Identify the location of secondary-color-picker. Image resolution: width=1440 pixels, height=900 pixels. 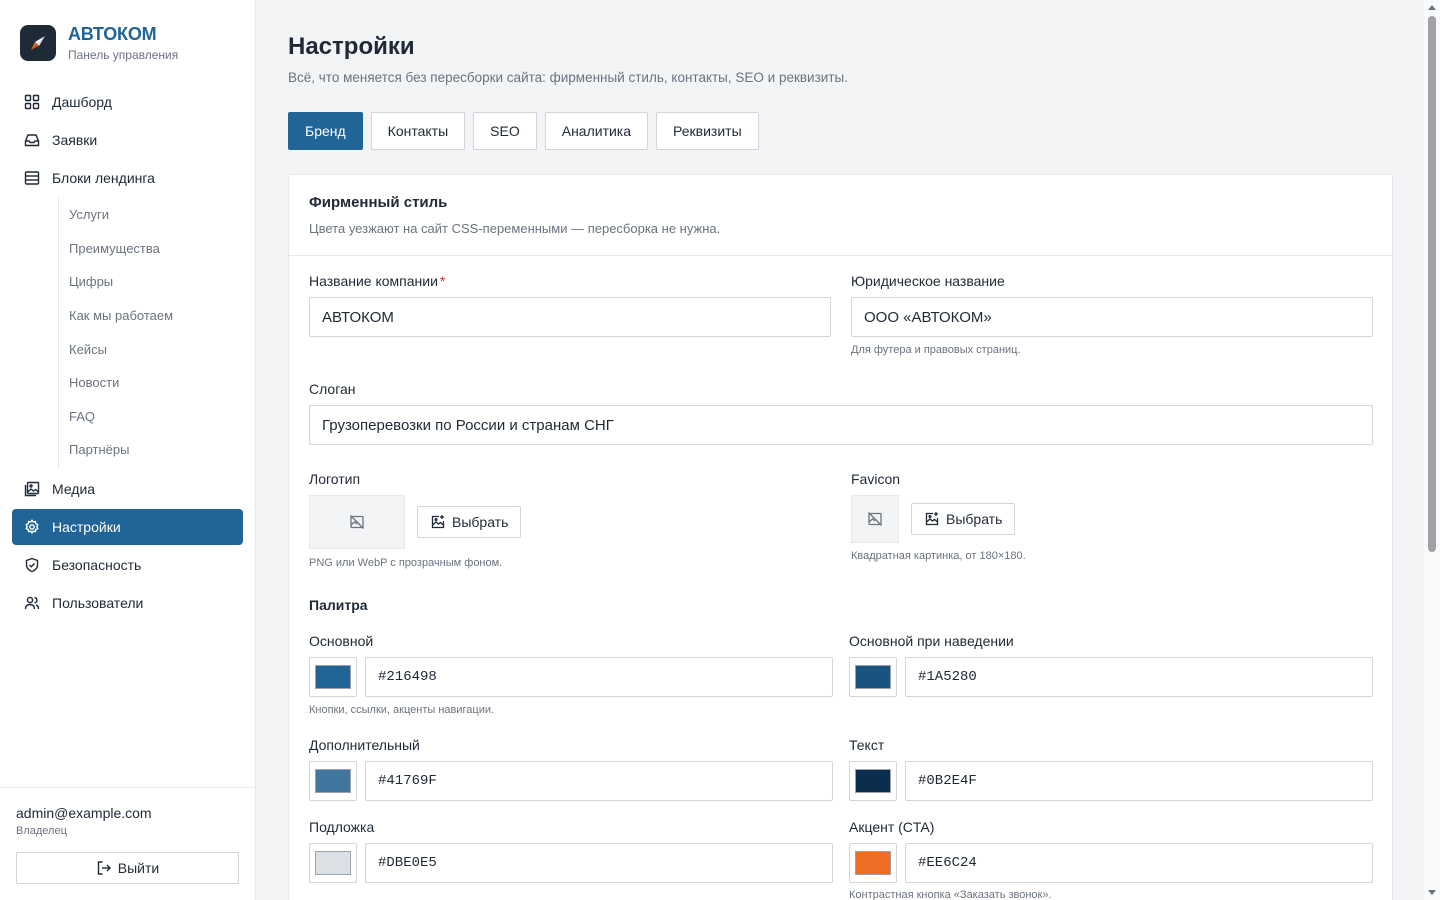
(333, 781).